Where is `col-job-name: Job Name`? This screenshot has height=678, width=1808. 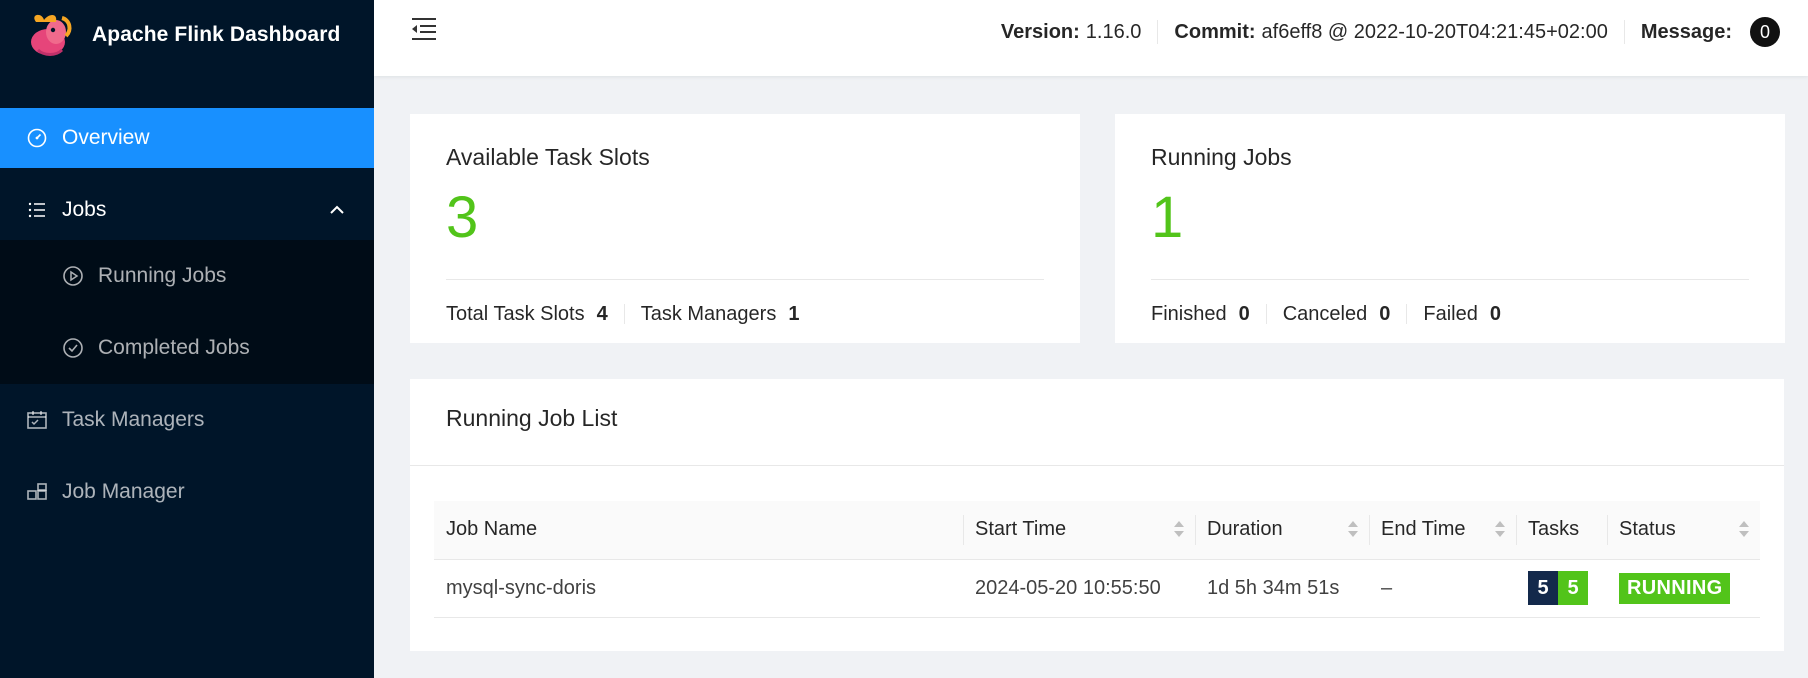
col-job-name: Job Name is located at coordinates (698, 530).